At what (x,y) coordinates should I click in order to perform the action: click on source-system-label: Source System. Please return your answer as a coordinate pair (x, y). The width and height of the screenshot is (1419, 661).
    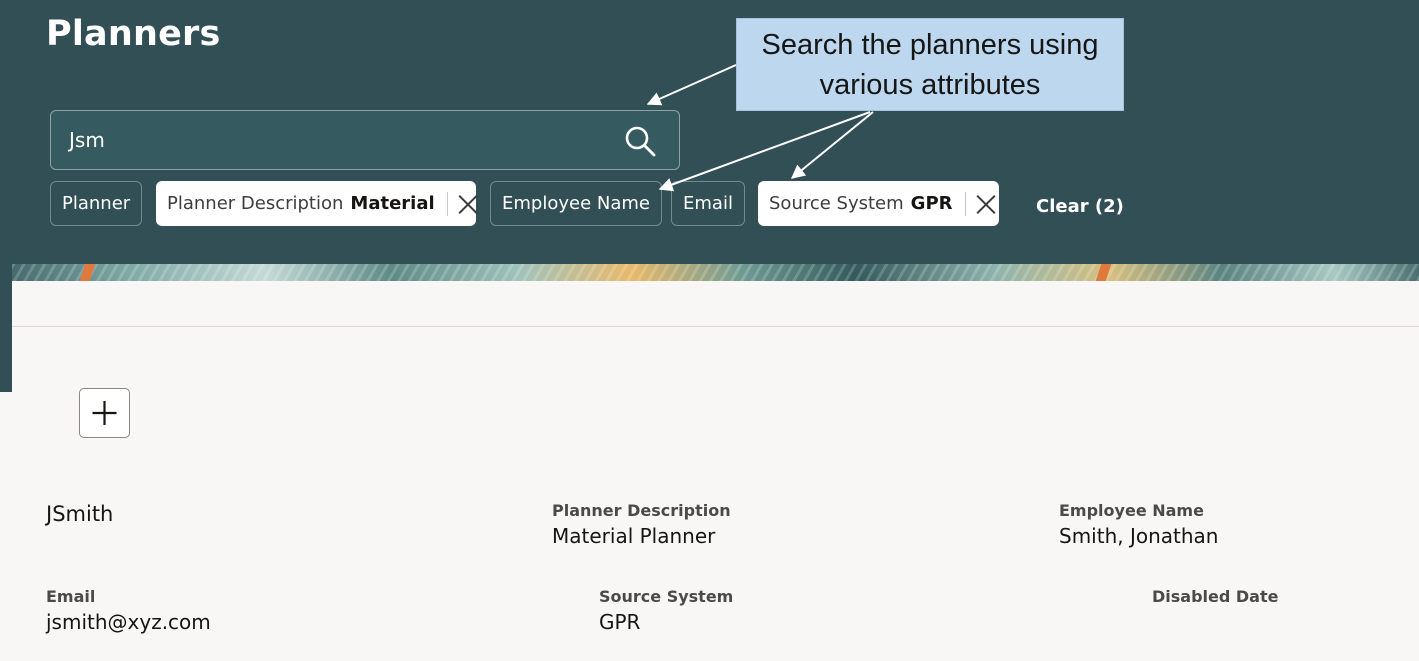
    Looking at the image, I should click on (666, 596).